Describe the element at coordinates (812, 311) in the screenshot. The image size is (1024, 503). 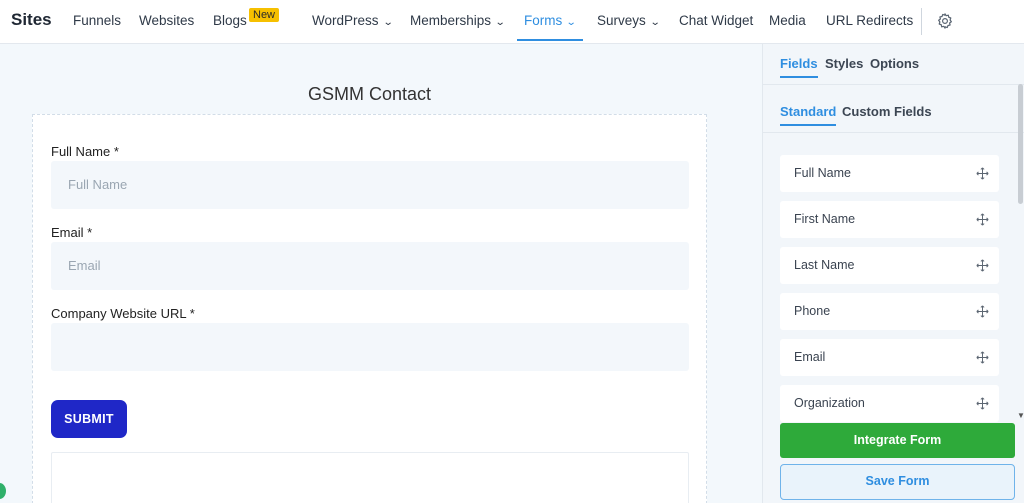
I see `field-item-label: Phone` at that location.